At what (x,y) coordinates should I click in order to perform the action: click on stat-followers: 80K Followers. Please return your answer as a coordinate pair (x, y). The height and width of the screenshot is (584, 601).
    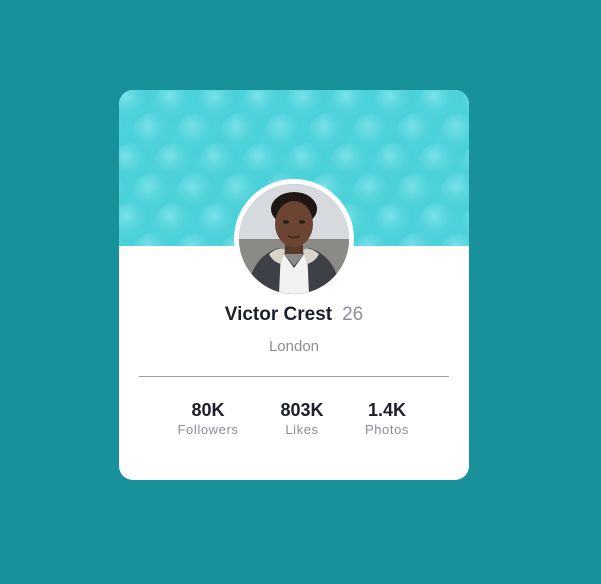
    Looking at the image, I should click on (208, 419).